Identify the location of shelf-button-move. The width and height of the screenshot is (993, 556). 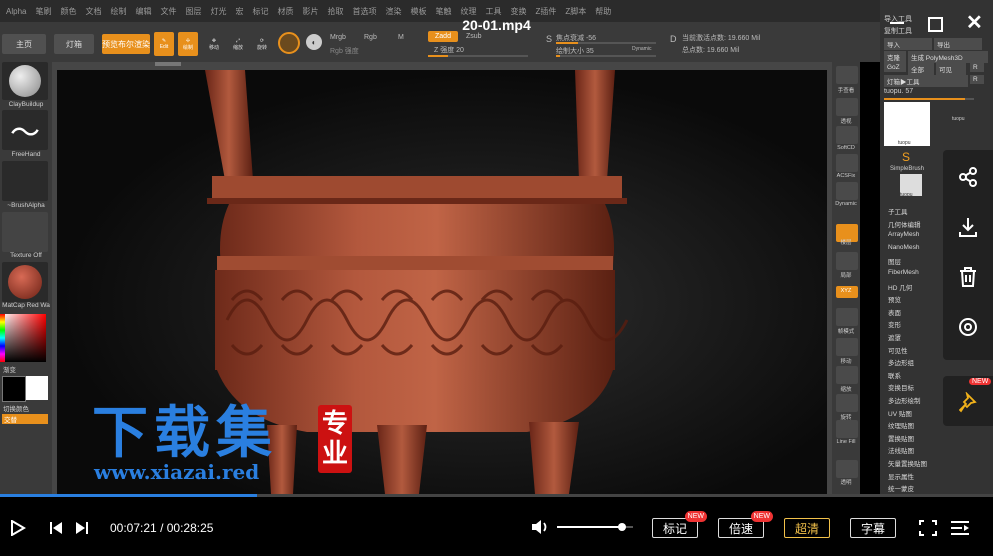
(847, 347).